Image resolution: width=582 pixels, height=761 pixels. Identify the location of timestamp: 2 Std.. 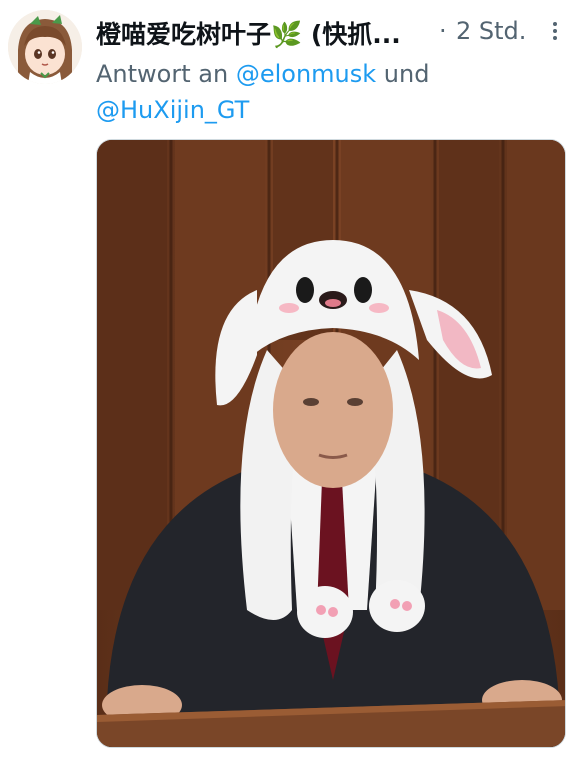
(491, 31).